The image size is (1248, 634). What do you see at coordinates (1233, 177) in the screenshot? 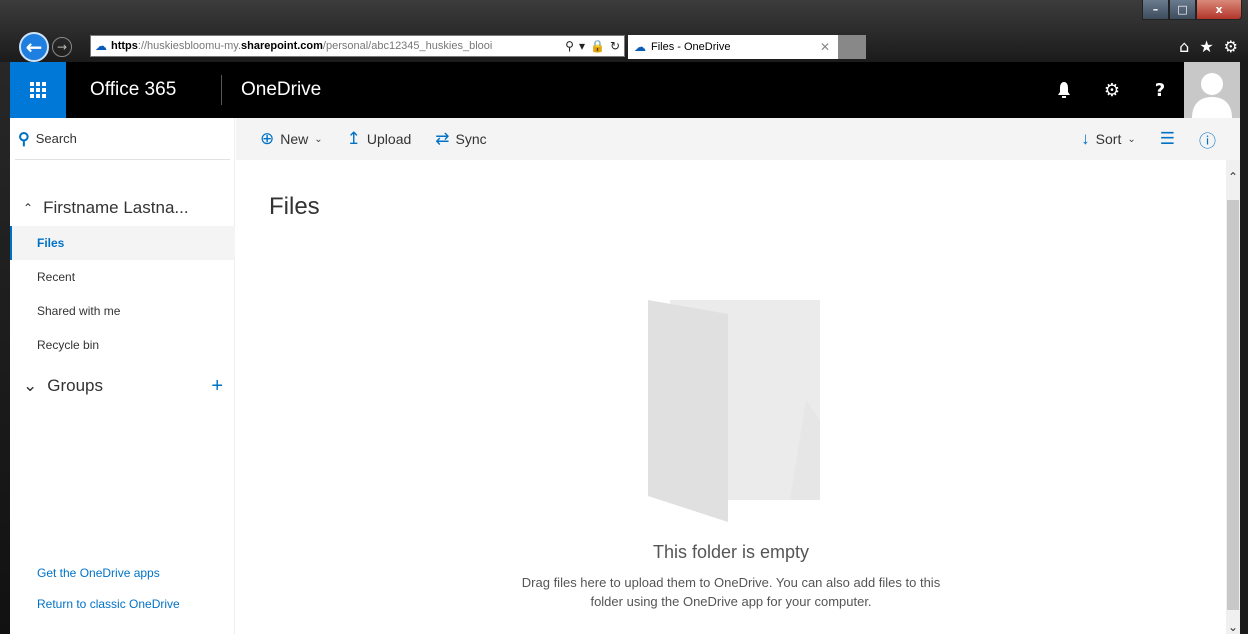
I see `scroll-up-icon: ⌃` at bounding box center [1233, 177].